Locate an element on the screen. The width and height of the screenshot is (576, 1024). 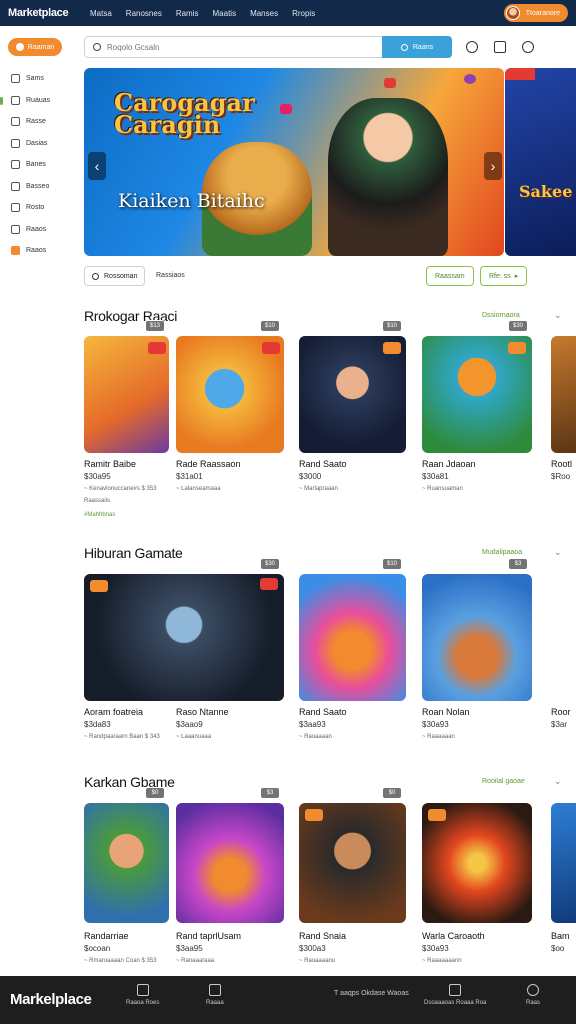
filter-chip-label: Rossoman is located at coordinates (121, 276).